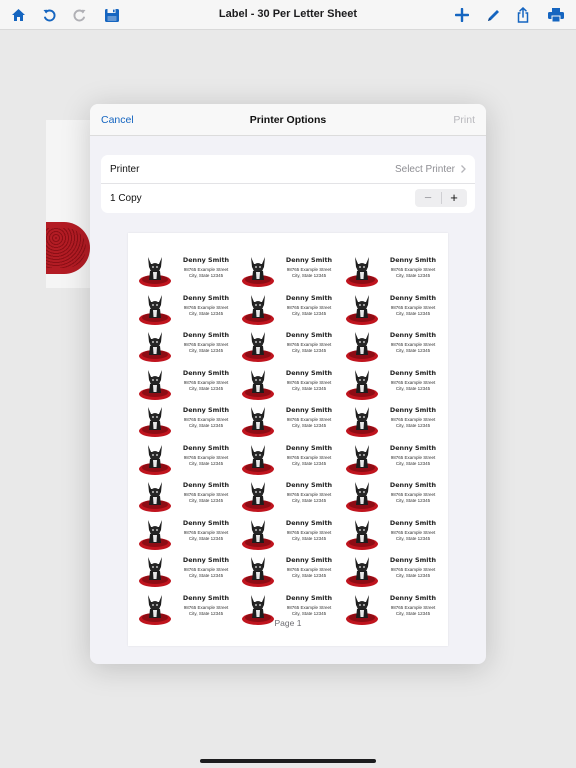  Describe the element at coordinates (288, 169) in the screenshot. I see `printer-row: Printer Select Printer` at that location.